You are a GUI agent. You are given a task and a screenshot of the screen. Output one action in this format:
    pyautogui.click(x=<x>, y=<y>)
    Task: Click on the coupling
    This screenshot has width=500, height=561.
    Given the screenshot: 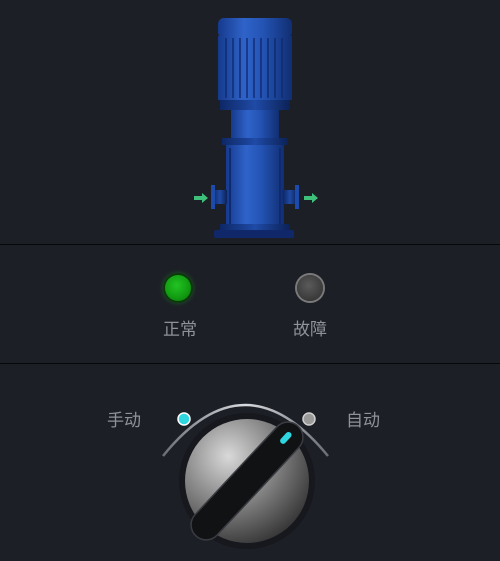 What is the action you would take?
    pyautogui.click(x=255, y=125)
    